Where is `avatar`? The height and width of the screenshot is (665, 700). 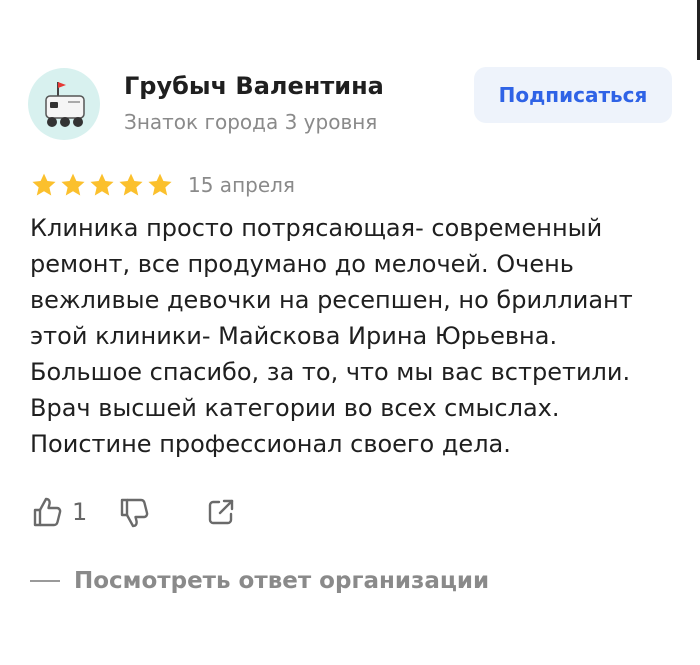
avatar is located at coordinates (64, 104).